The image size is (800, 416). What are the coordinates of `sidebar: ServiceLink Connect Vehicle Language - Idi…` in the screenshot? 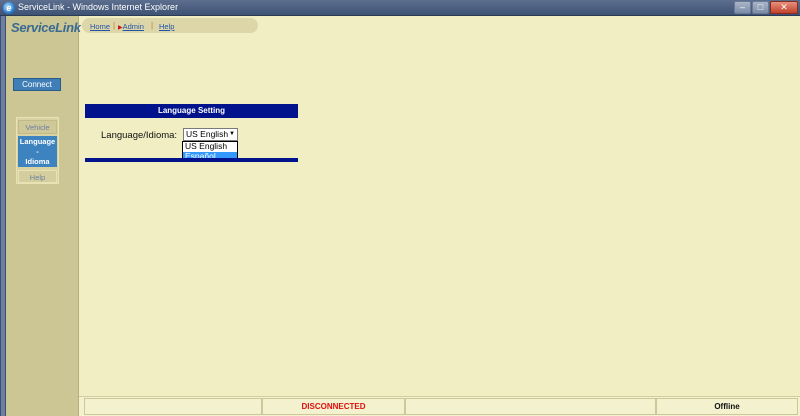 It's located at (43, 216).